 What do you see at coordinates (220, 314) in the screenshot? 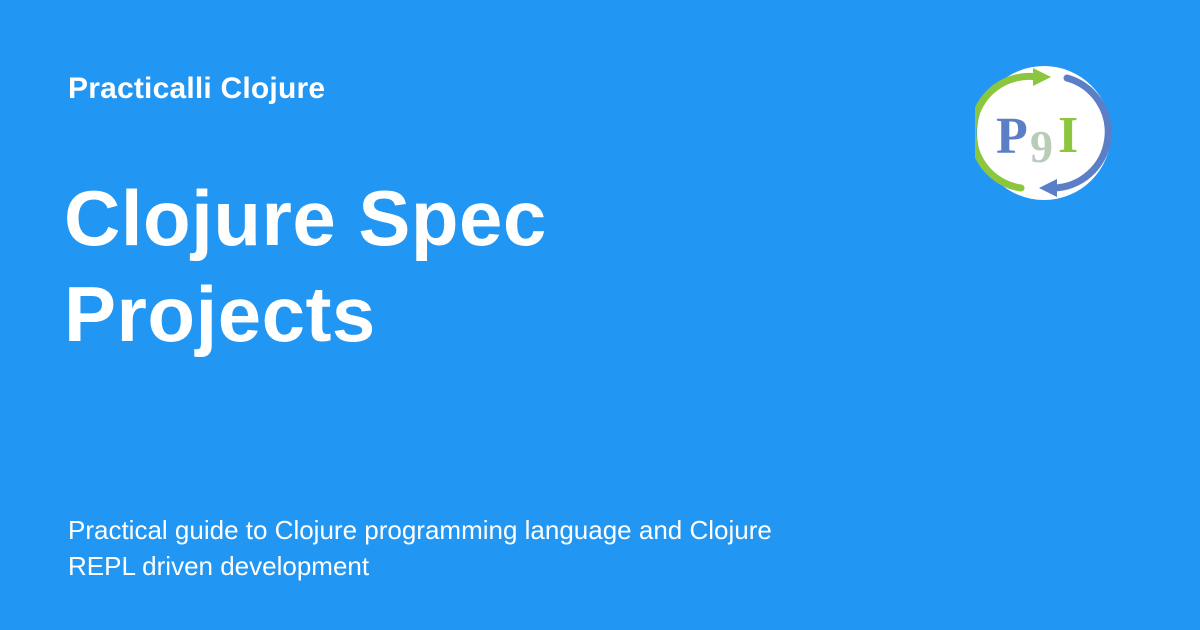
I see `page-title-line-2: Projects` at bounding box center [220, 314].